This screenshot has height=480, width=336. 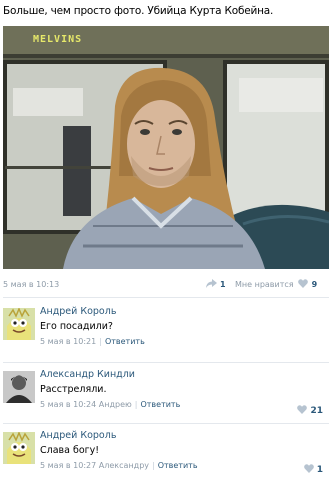 I want to click on like-count: 9, so click(x=314, y=284).